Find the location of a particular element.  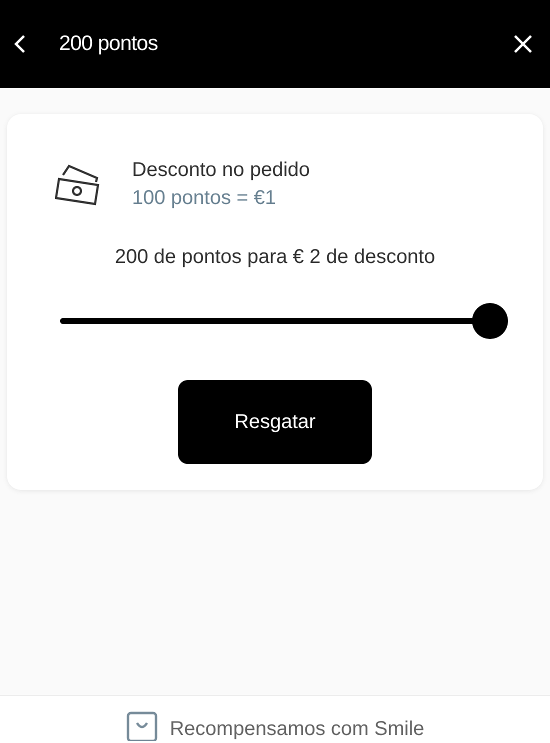

points-summary: 200 de pontos para € 2 de desconto is located at coordinates (275, 257).